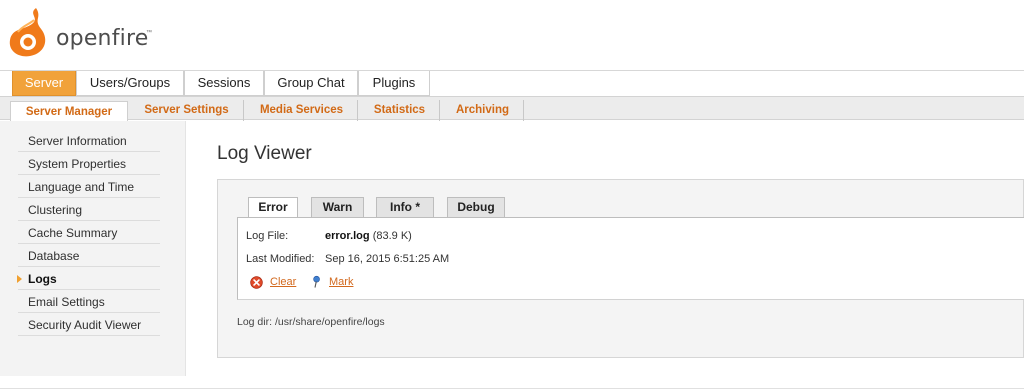  I want to click on tab-users-groups: Users/Groups, so click(130, 83).